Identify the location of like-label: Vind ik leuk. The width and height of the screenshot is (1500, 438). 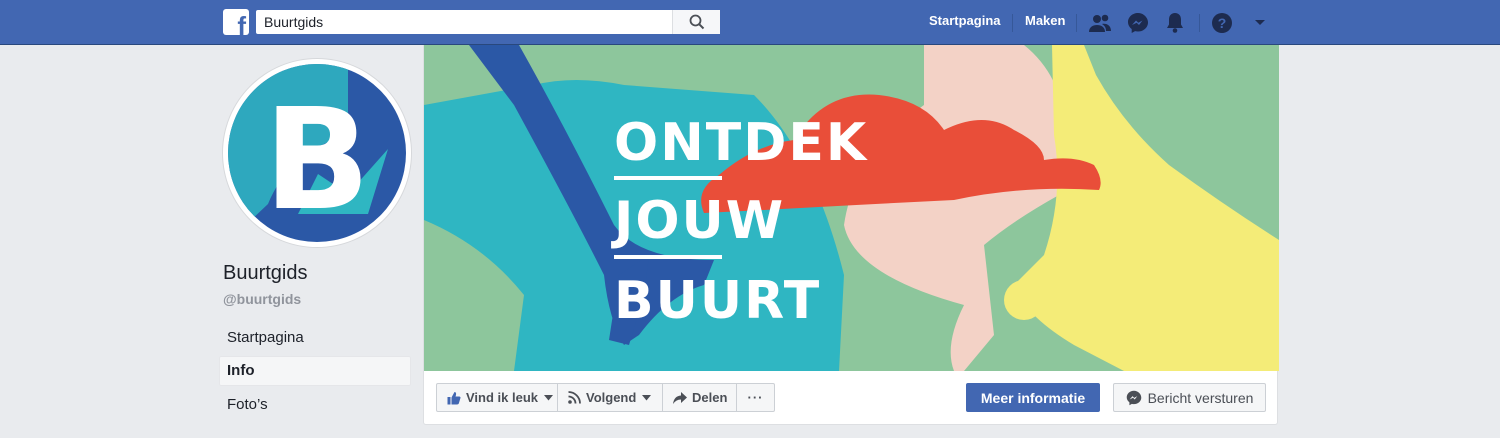
(502, 397).